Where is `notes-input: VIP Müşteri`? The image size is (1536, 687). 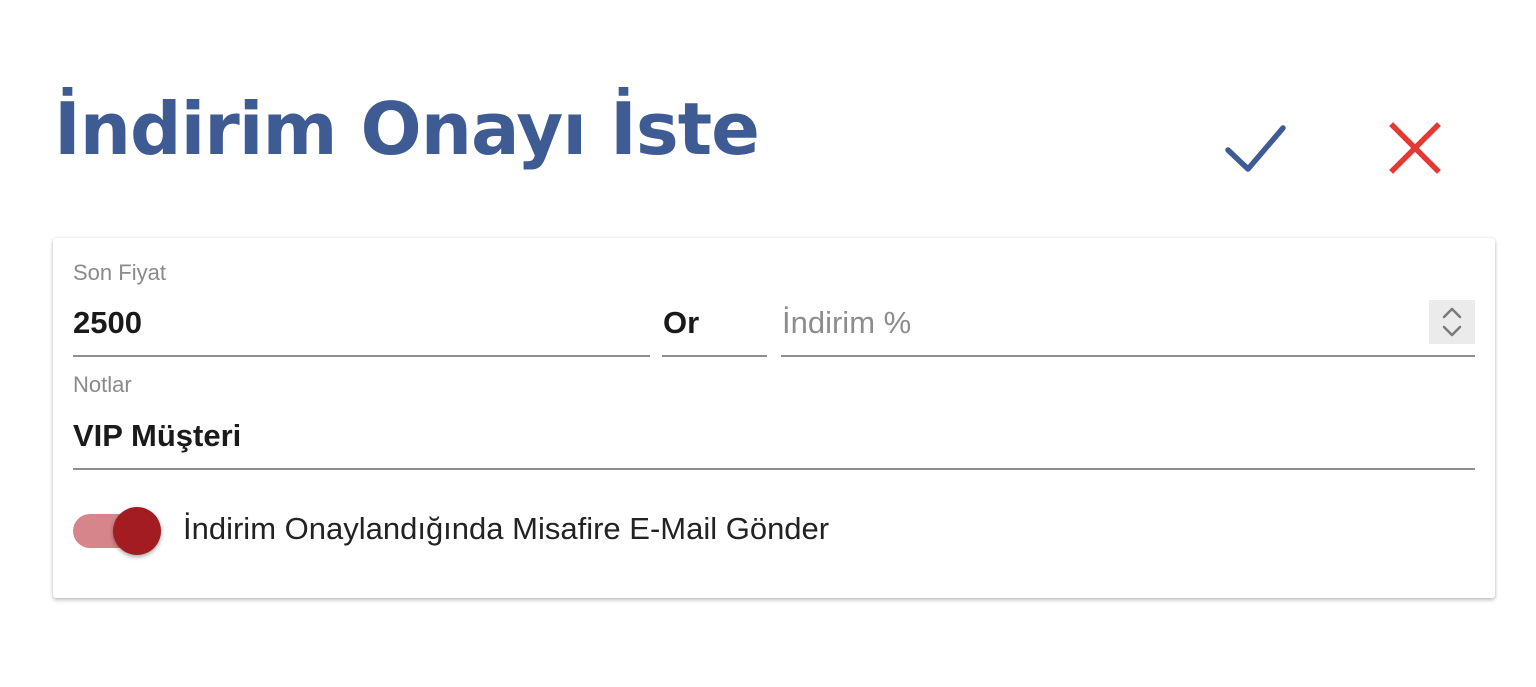
notes-input: VIP Müşteri is located at coordinates (157, 436).